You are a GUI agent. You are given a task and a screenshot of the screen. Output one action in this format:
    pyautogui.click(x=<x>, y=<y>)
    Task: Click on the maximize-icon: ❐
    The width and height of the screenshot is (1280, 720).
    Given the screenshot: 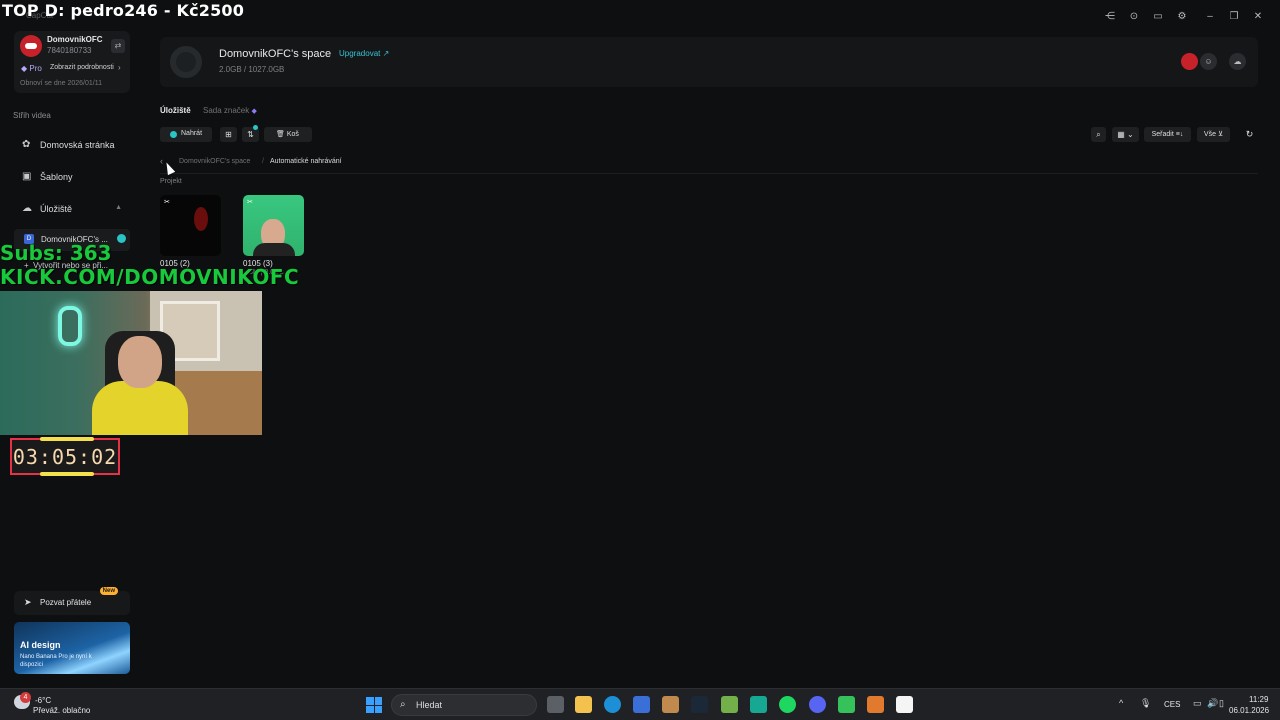 What is the action you would take?
    pyautogui.click(x=1234, y=17)
    